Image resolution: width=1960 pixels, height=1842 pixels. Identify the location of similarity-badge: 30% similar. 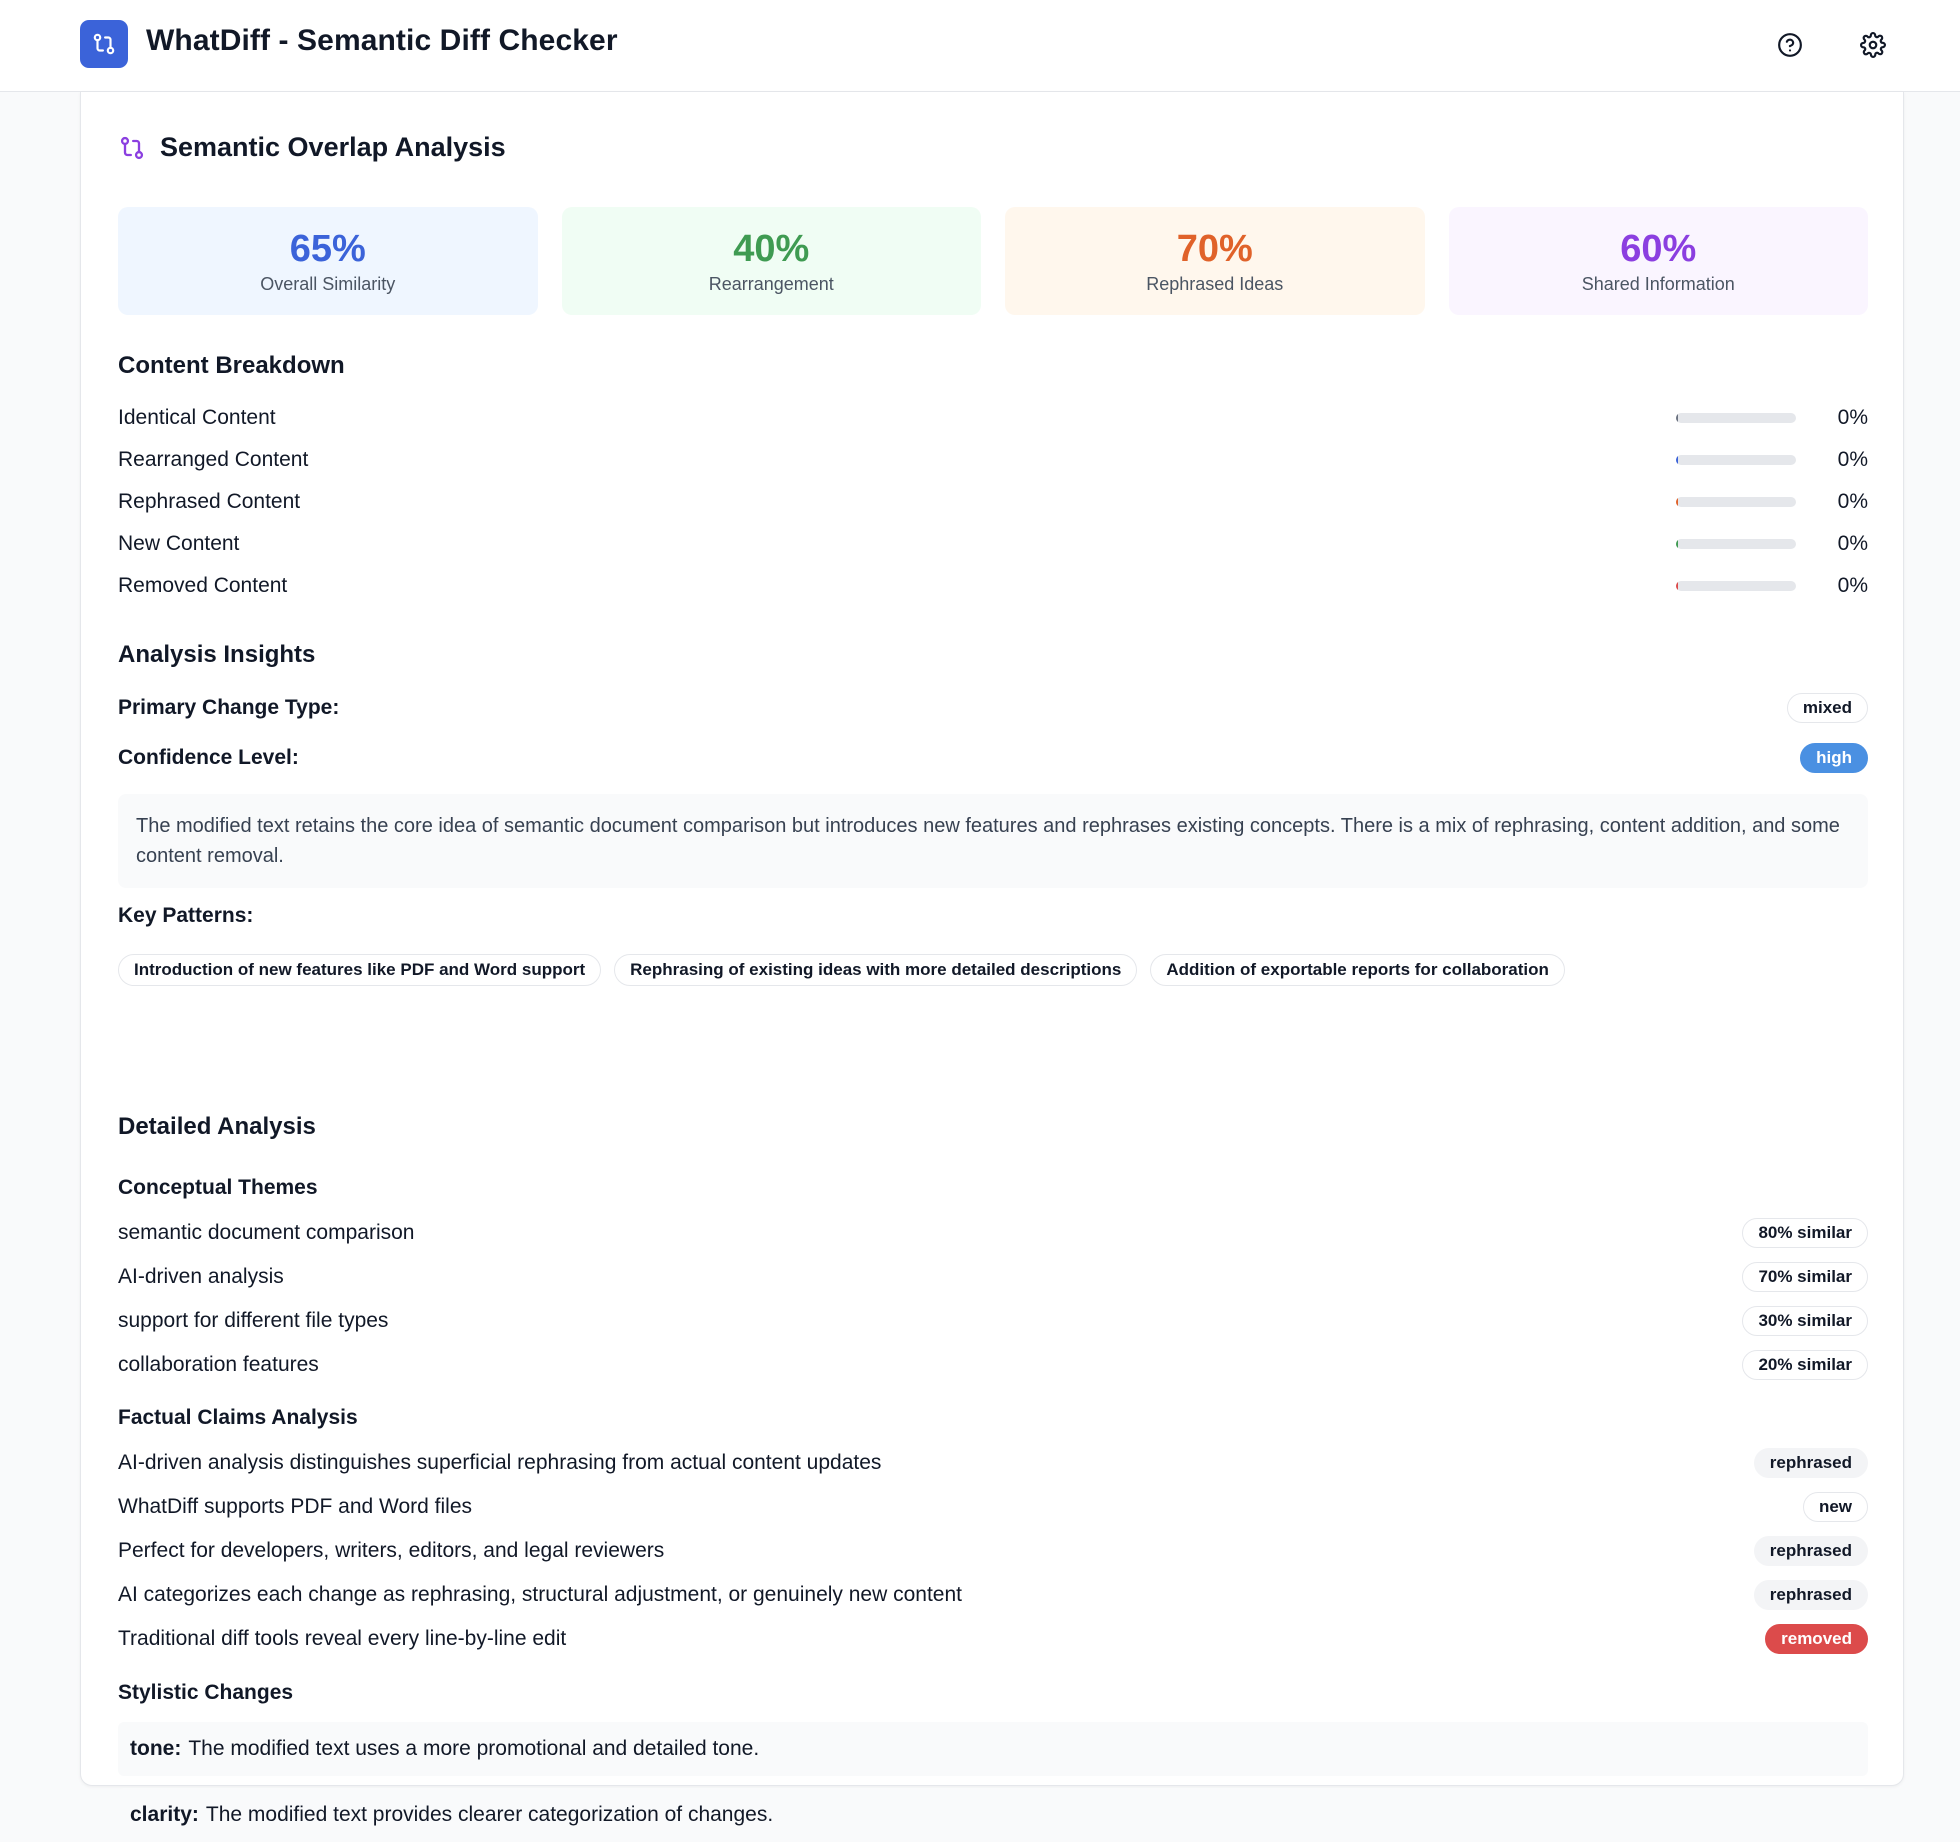
(1805, 1321).